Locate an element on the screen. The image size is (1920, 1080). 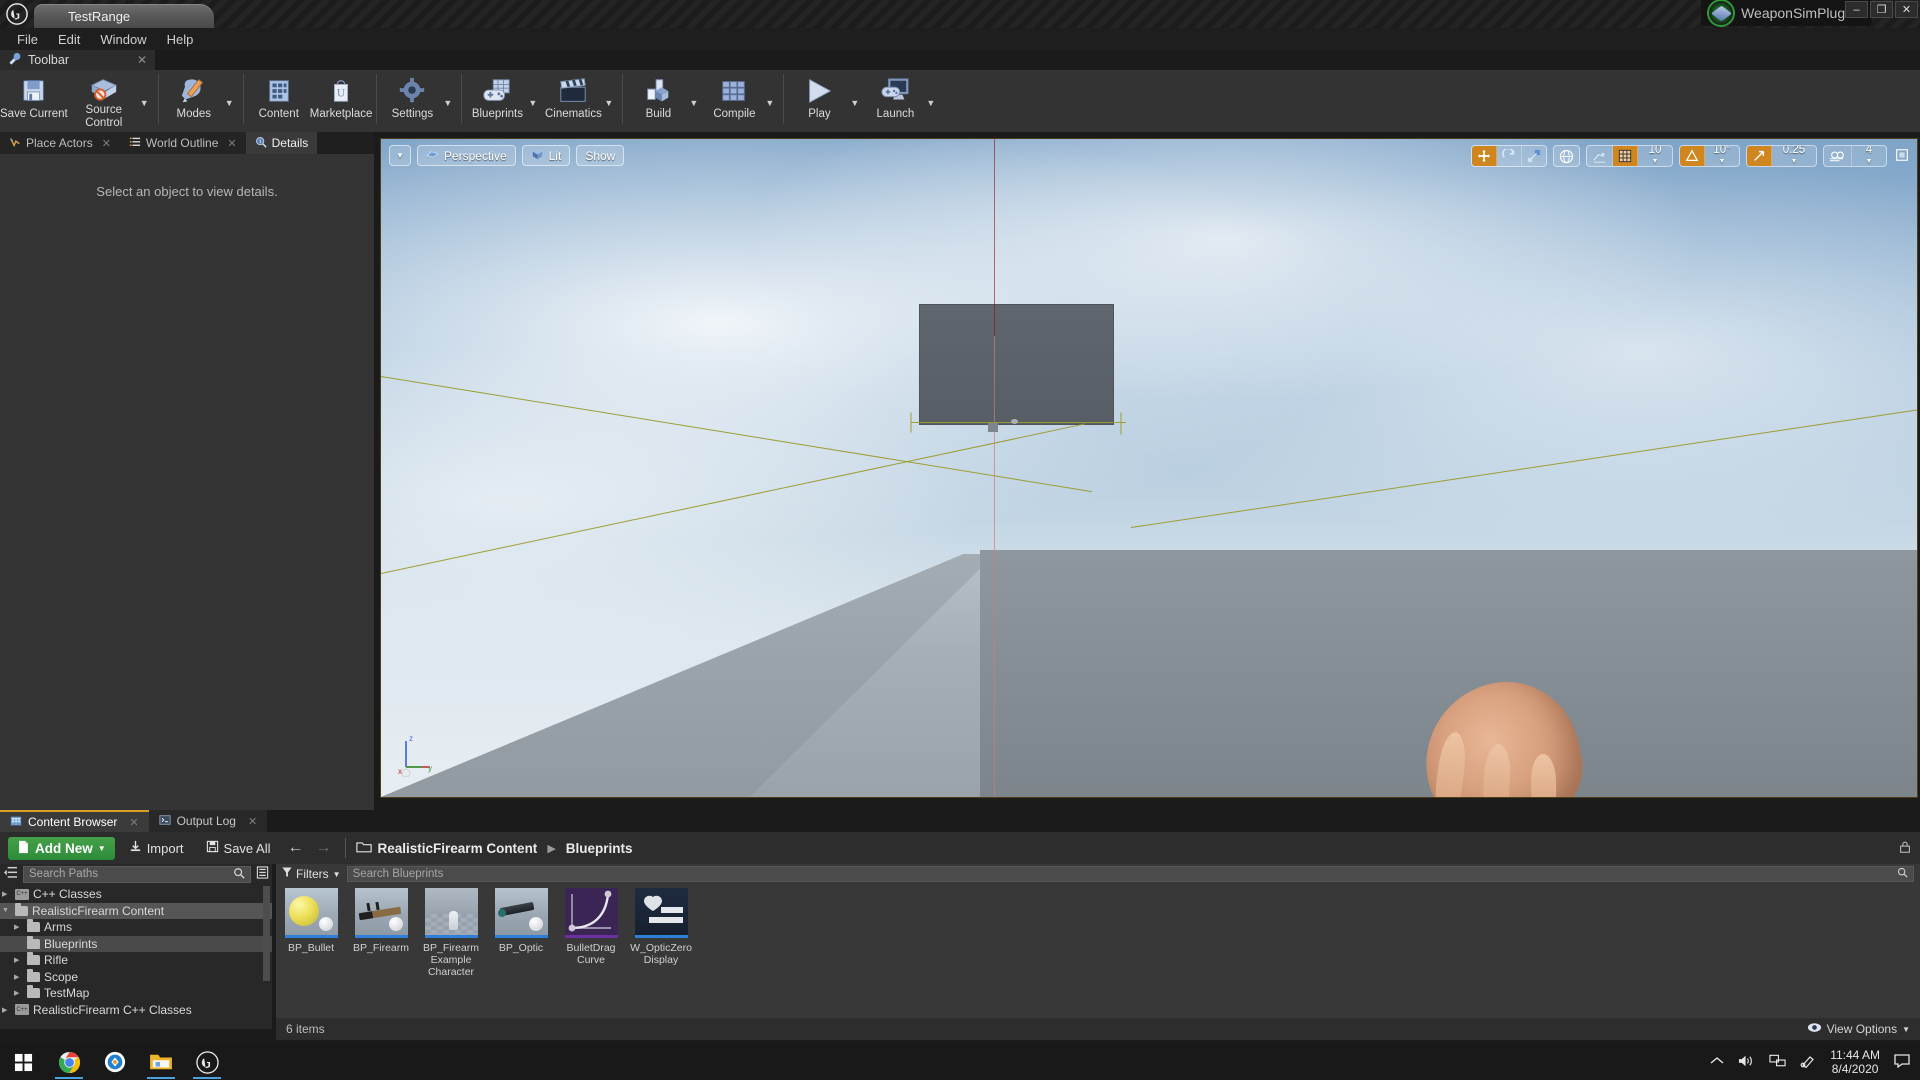
asset-tile: BP_Bullet is located at coordinates (311, 933).